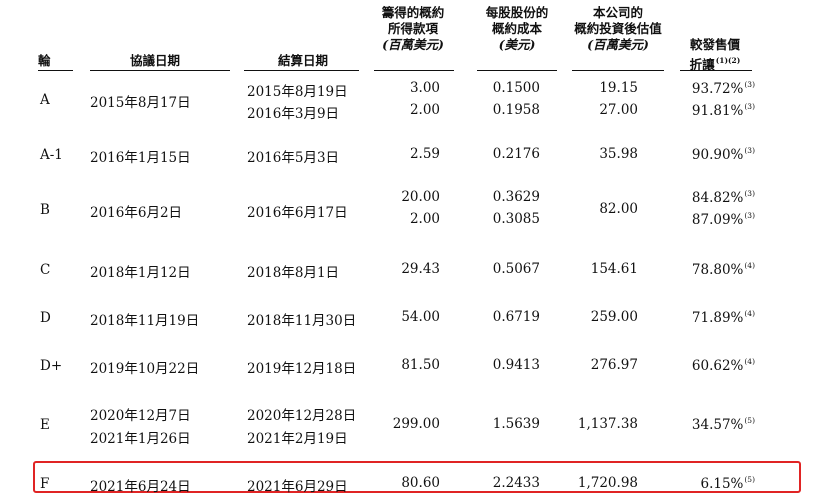 This screenshot has width=826, height=500. Describe the element at coordinates (717, 270) in the screenshot. I see `discount-percent: 78.80%` at that location.